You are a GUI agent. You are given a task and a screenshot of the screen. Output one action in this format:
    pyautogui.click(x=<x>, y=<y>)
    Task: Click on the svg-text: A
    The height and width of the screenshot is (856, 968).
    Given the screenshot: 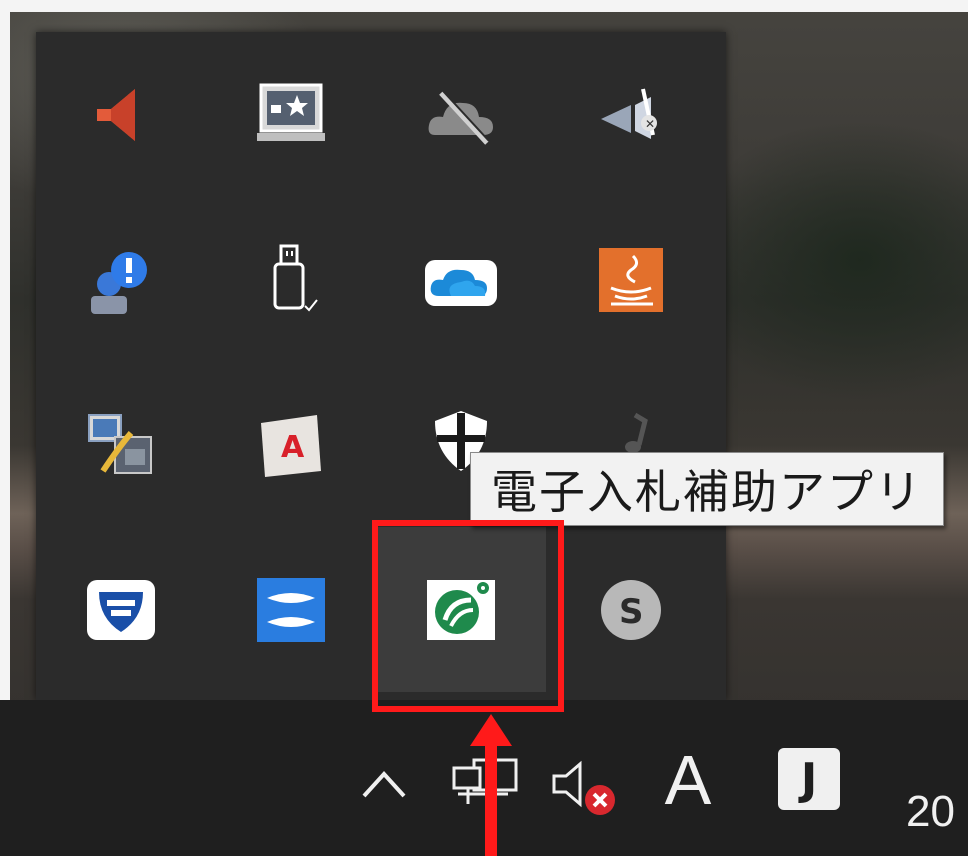 What is the action you would take?
    pyautogui.click(x=293, y=447)
    